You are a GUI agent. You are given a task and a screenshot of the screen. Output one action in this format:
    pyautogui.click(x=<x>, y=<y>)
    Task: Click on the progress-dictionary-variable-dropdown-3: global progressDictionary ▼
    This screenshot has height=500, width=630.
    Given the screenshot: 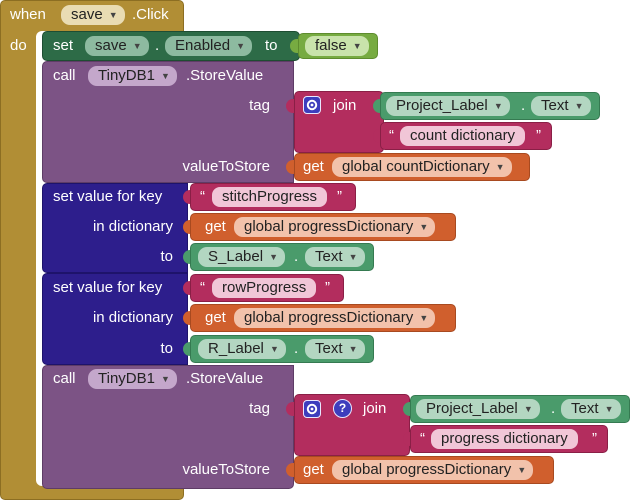 What is the action you would take?
    pyautogui.click(x=433, y=470)
    